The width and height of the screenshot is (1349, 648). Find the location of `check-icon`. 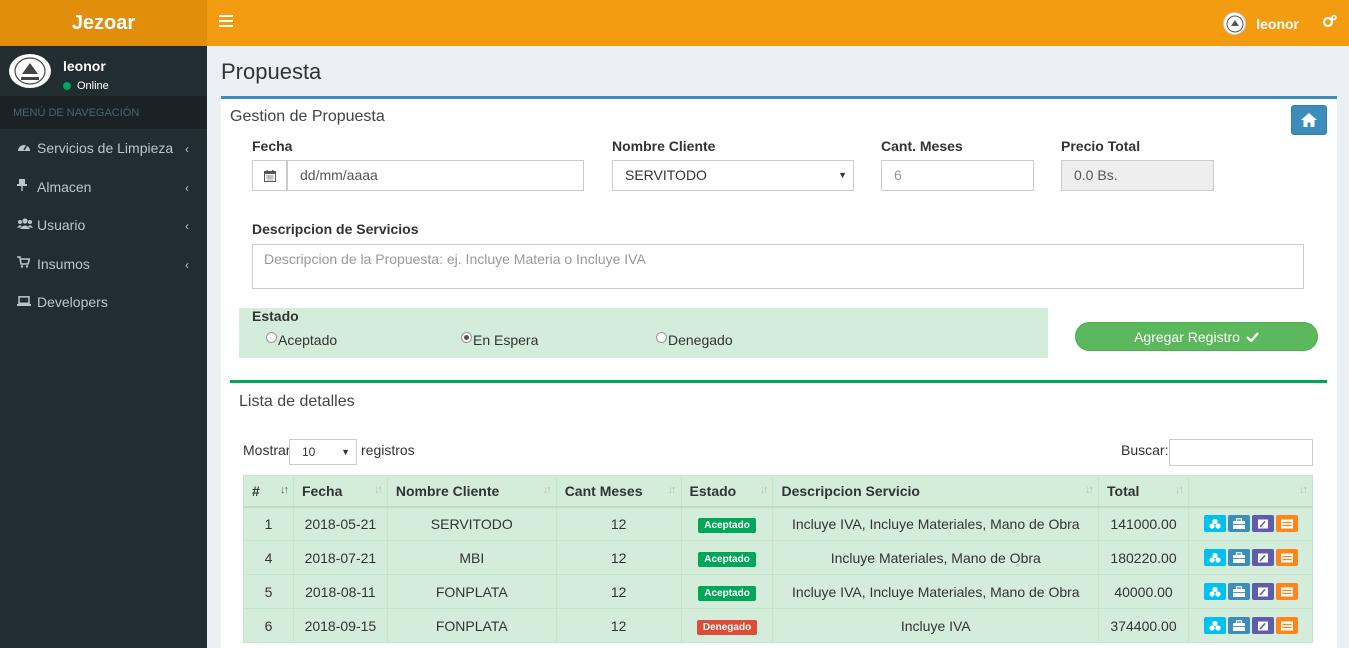

check-icon is located at coordinates (1252, 336).